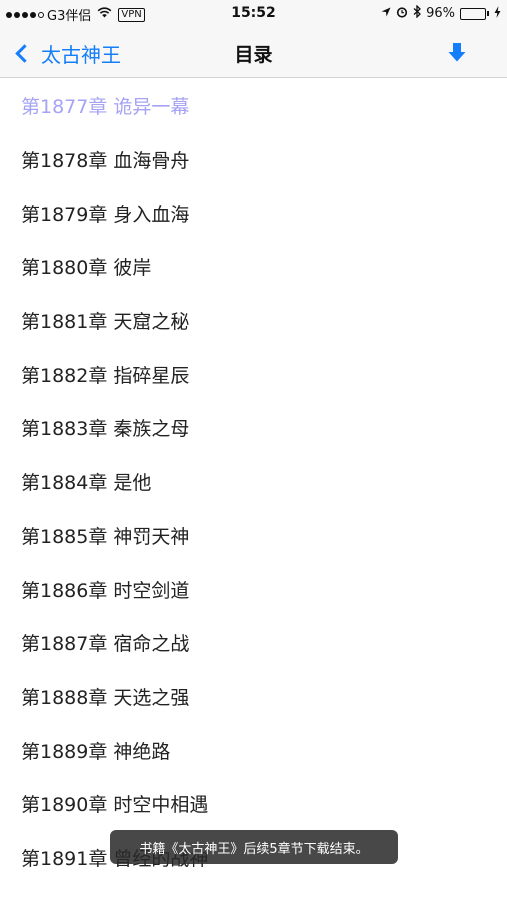  I want to click on page-title: 目录, so click(253, 55).